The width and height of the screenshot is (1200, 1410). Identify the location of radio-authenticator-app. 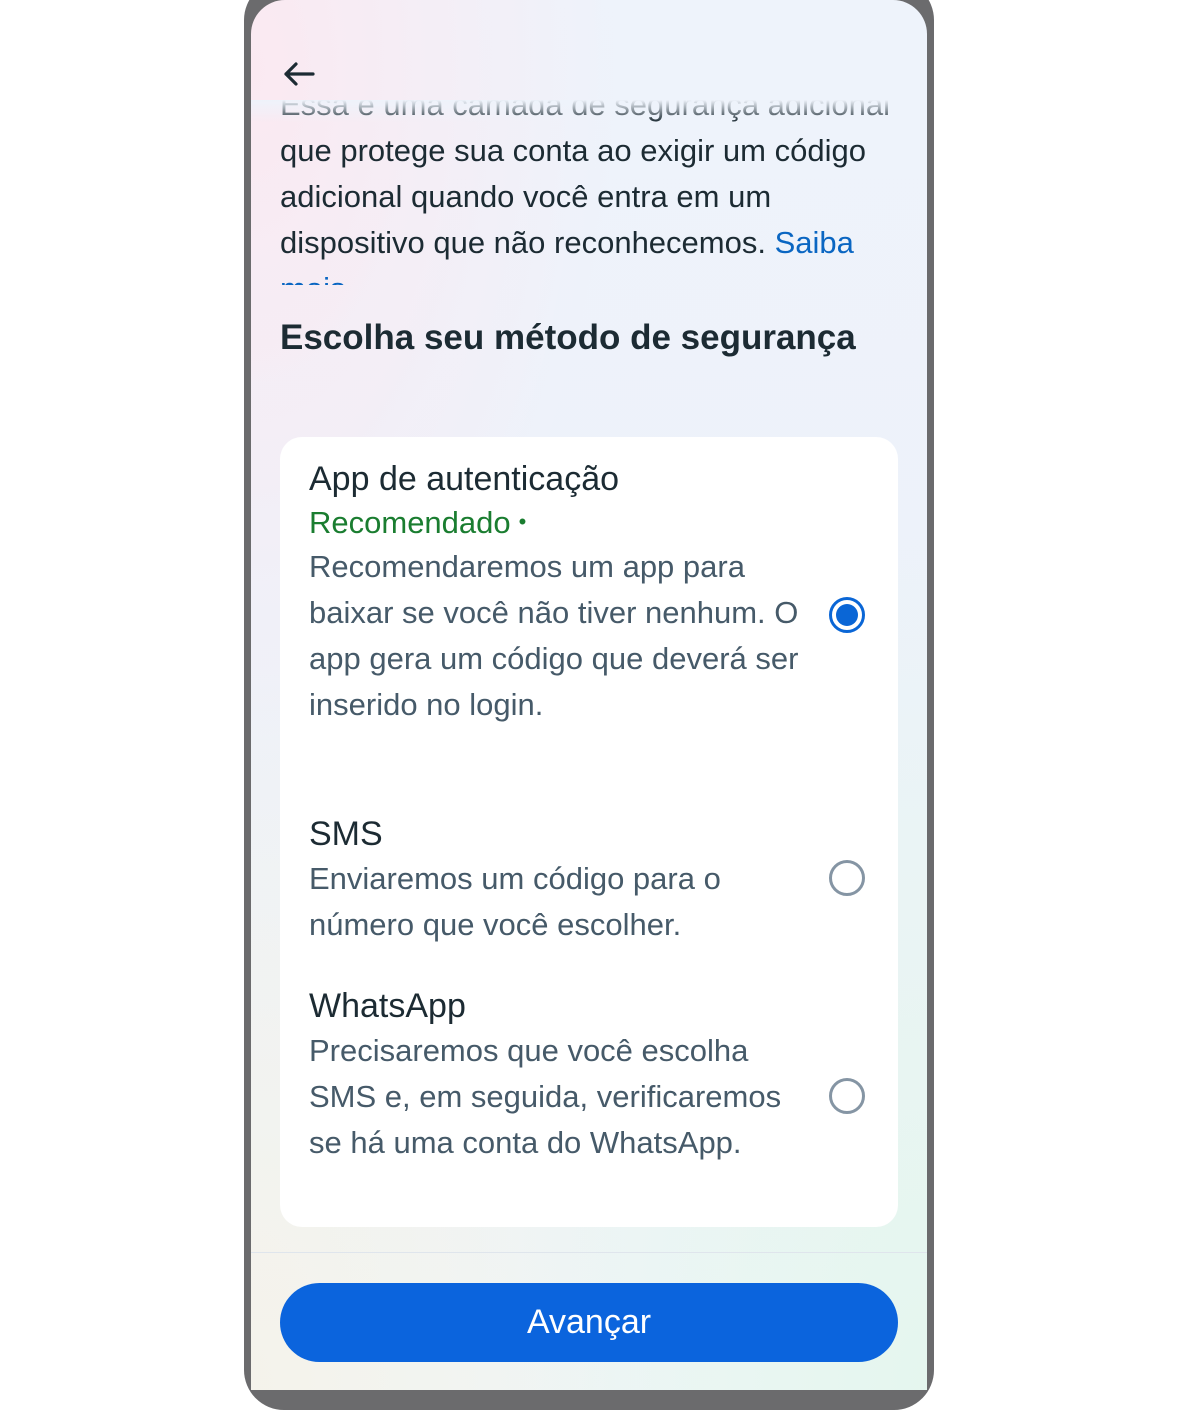
(847, 615).